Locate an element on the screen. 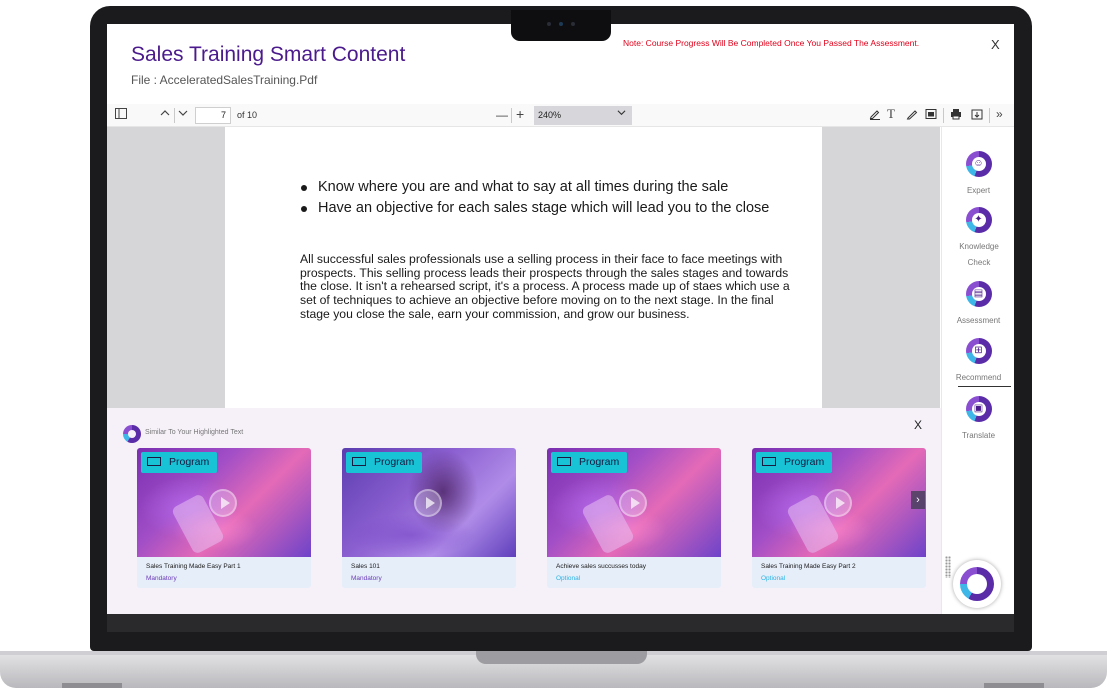  assistant-fab-button is located at coordinates (977, 584).